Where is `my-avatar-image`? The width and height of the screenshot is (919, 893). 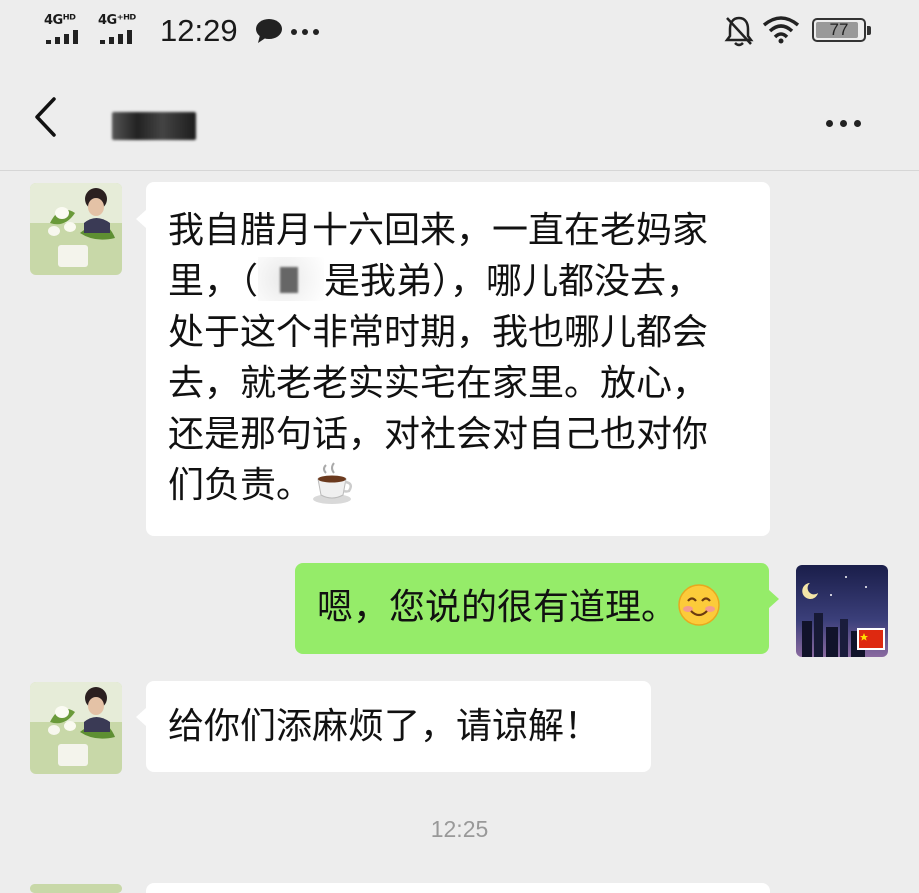 my-avatar-image is located at coordinates (842, 611).